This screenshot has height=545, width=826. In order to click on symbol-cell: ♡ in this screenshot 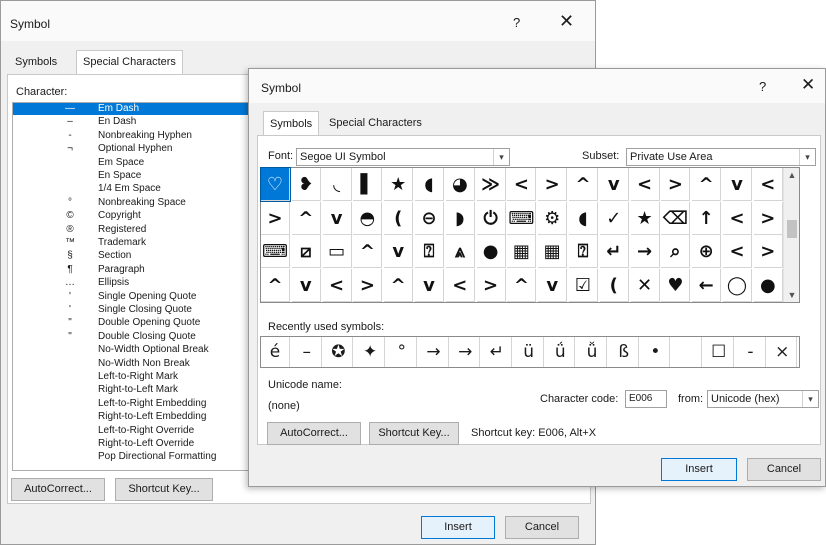, I will do `click(275, 184)`.